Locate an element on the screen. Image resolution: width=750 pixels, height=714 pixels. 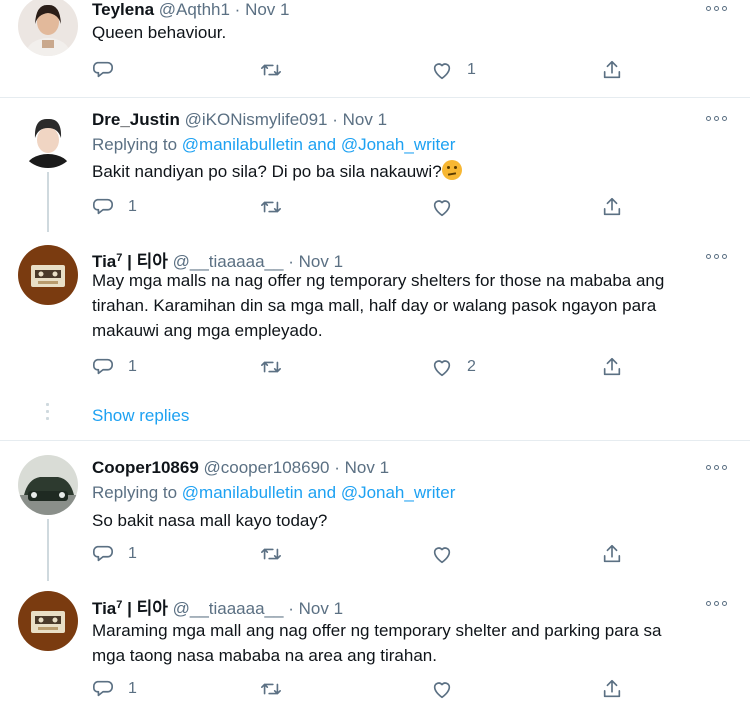
author-name: Cooper10869 is located at coordinates (145, 467).